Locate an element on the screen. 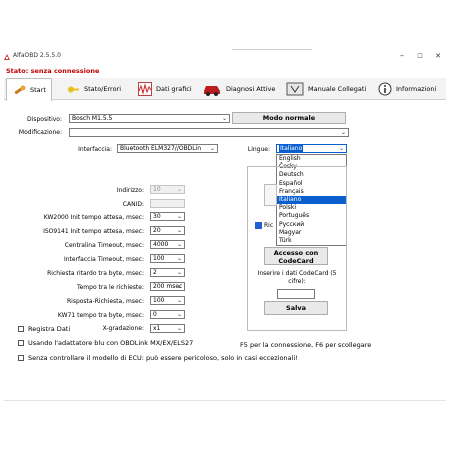  param-label: Risposta-Richiesta, msec: is located at coordinates (105, 301).